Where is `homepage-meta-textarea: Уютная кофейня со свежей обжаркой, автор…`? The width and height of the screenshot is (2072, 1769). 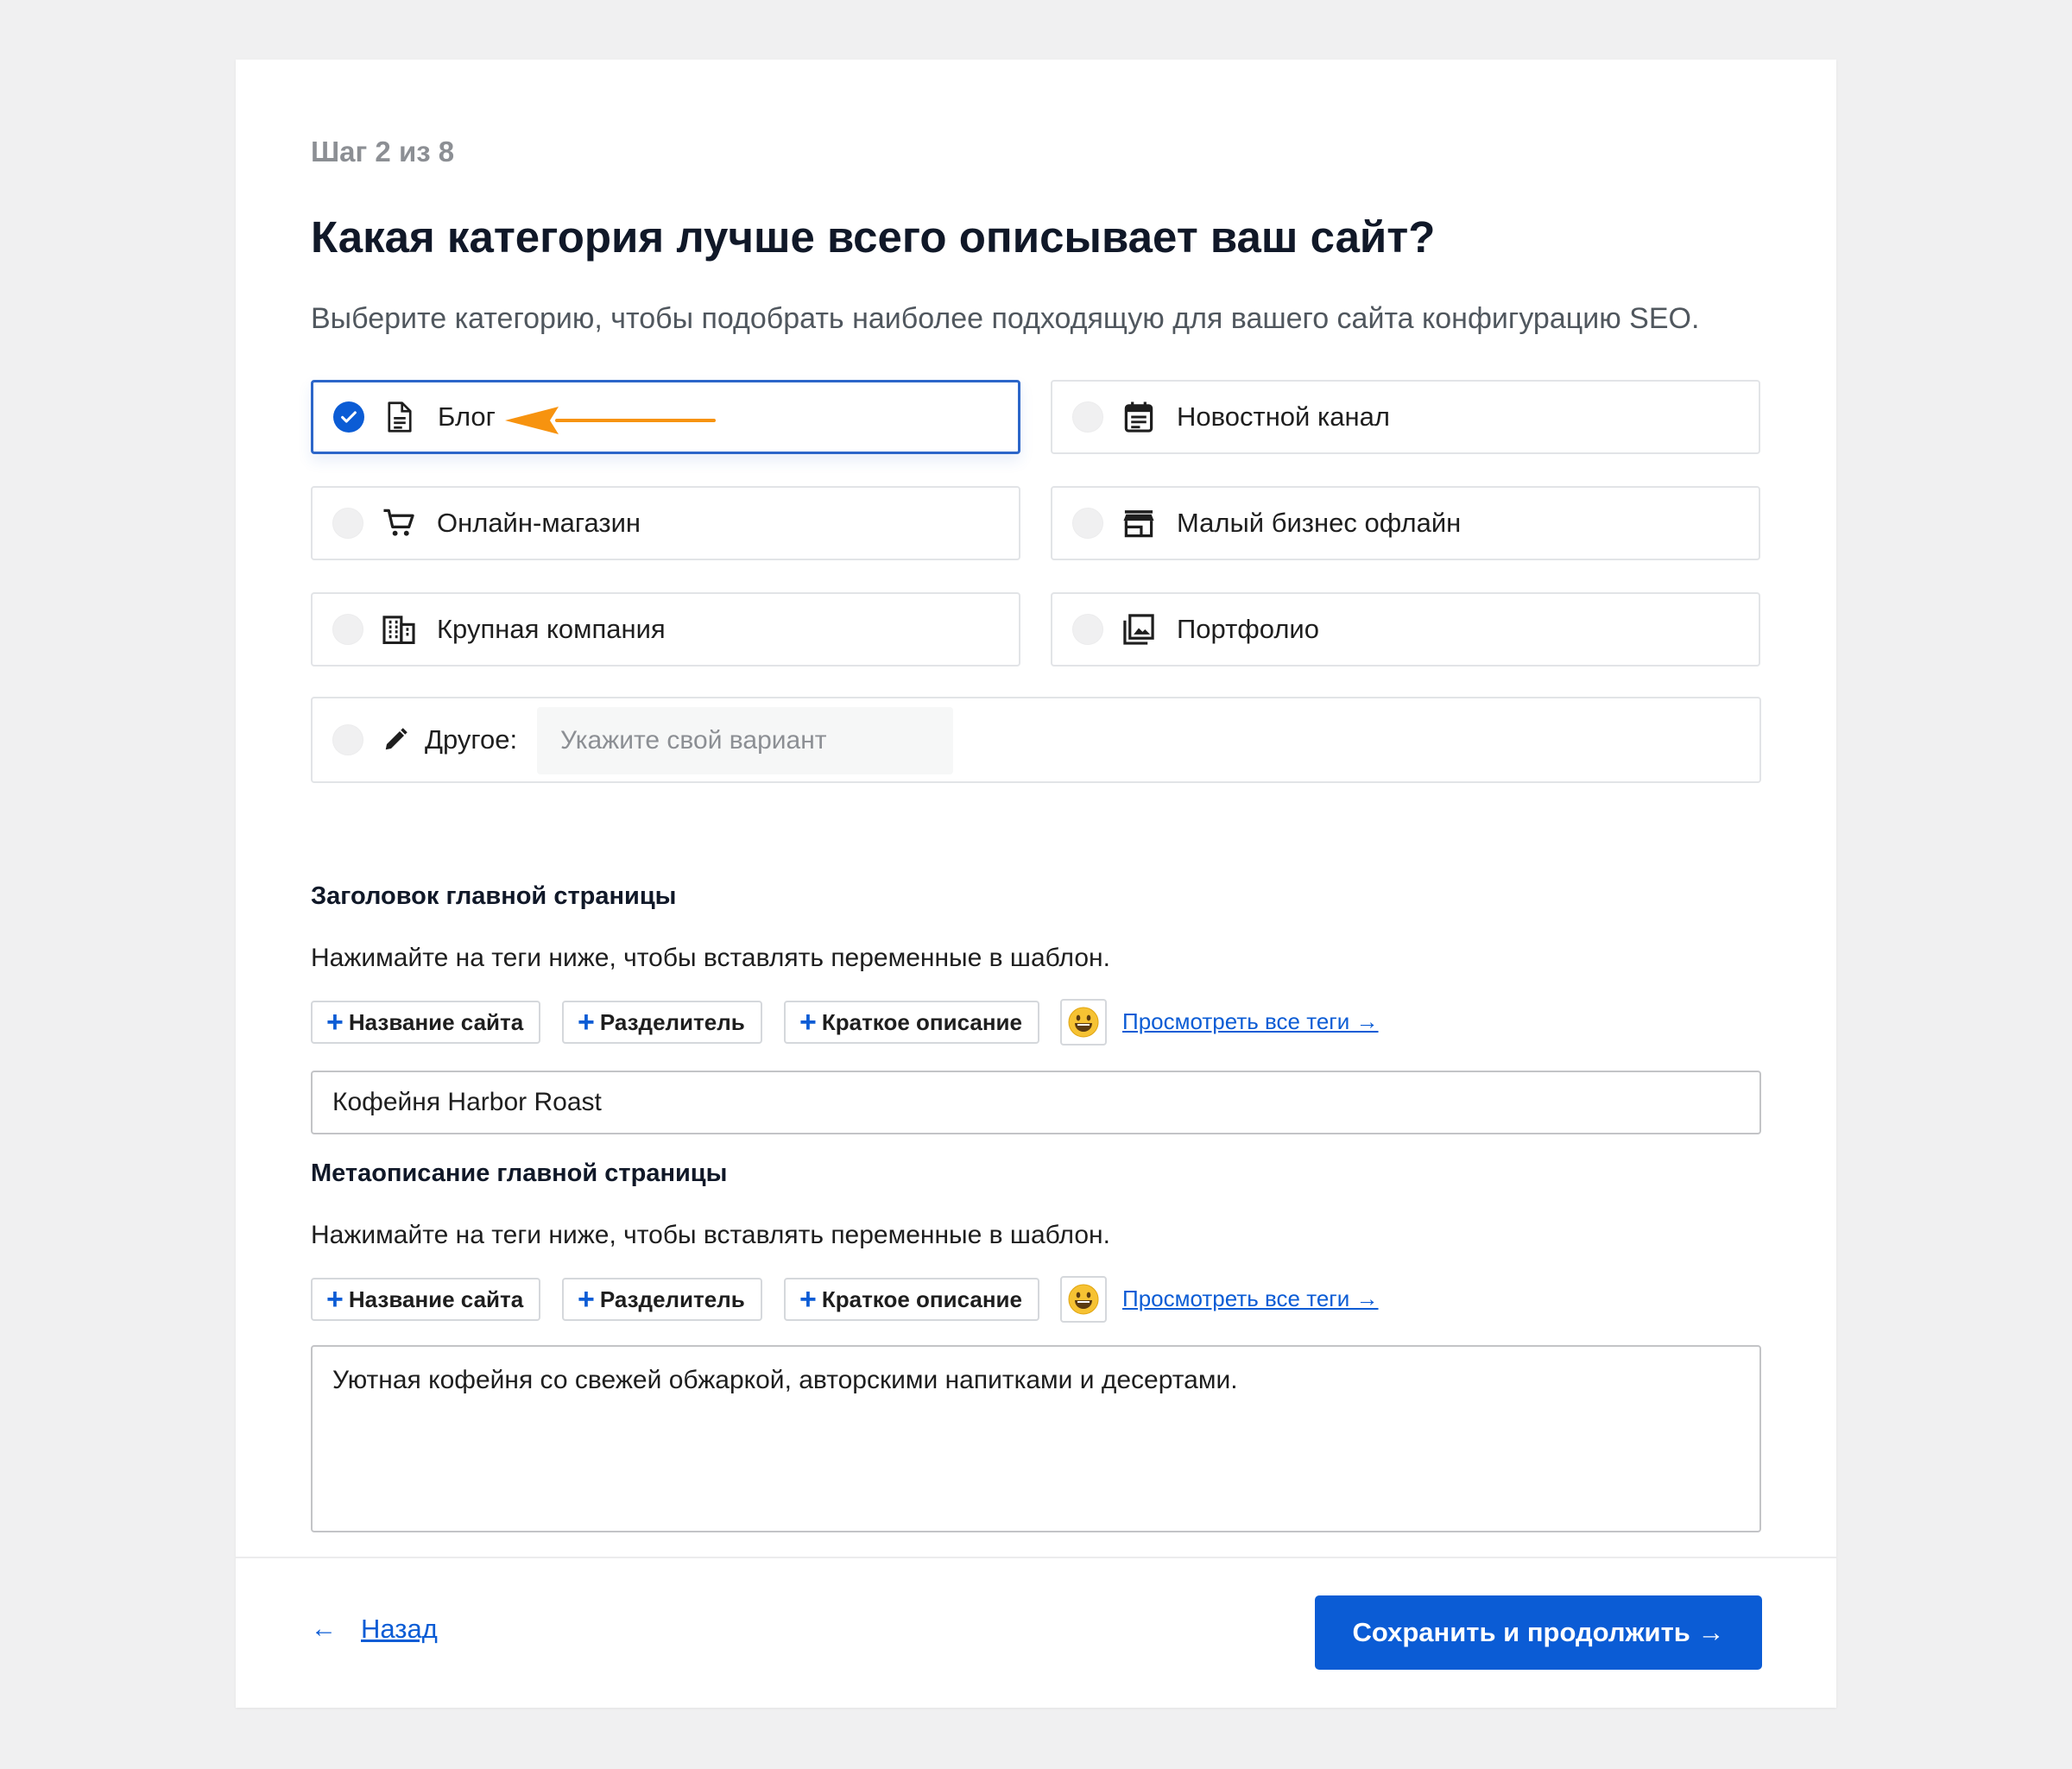 homepage-meta-textarea: Уютная кофейня со свежей обжаркой, автор… is located at coordinates (1036, 1438).